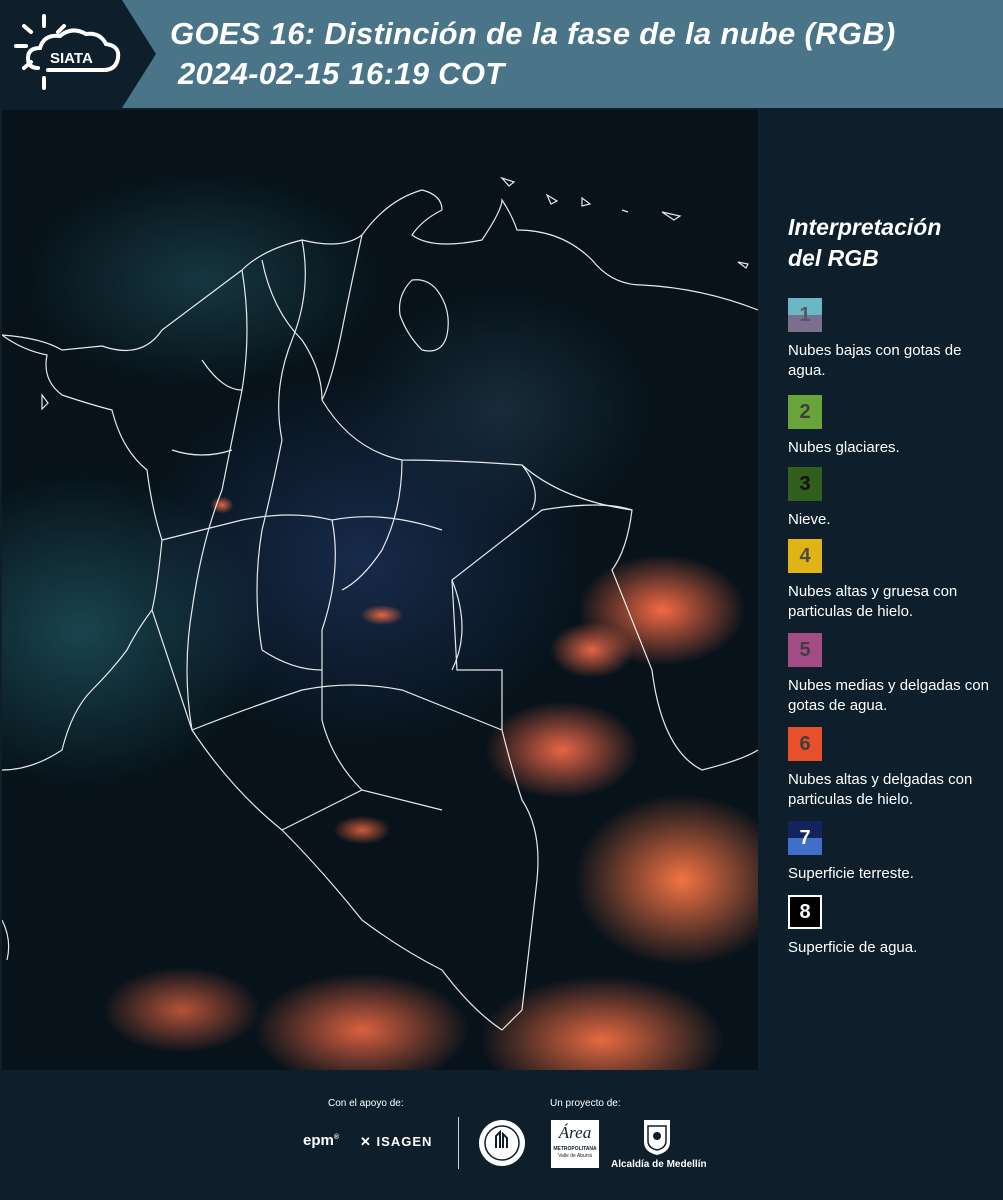 The image size is (1003, 1200). Describe the element at coordinates (865, 227) in the screenshot. I see `legend-title-line1: Interpretación` at that location.